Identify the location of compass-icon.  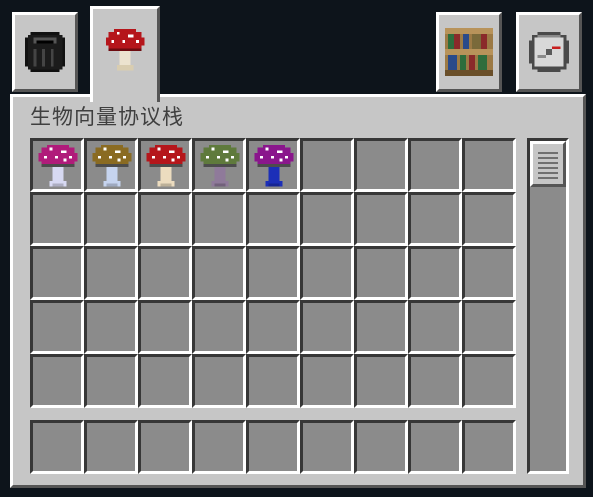
(549, 52).